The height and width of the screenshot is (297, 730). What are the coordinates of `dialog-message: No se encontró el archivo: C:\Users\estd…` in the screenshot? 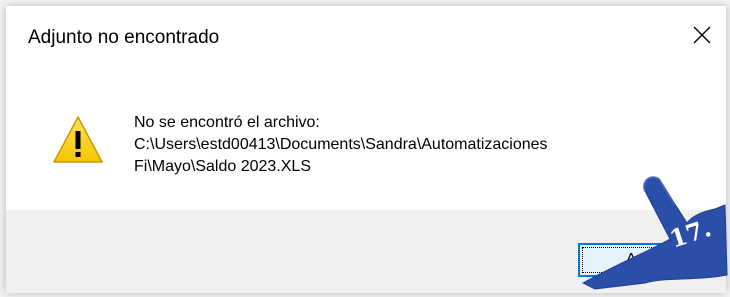 It's located at (341, 145).